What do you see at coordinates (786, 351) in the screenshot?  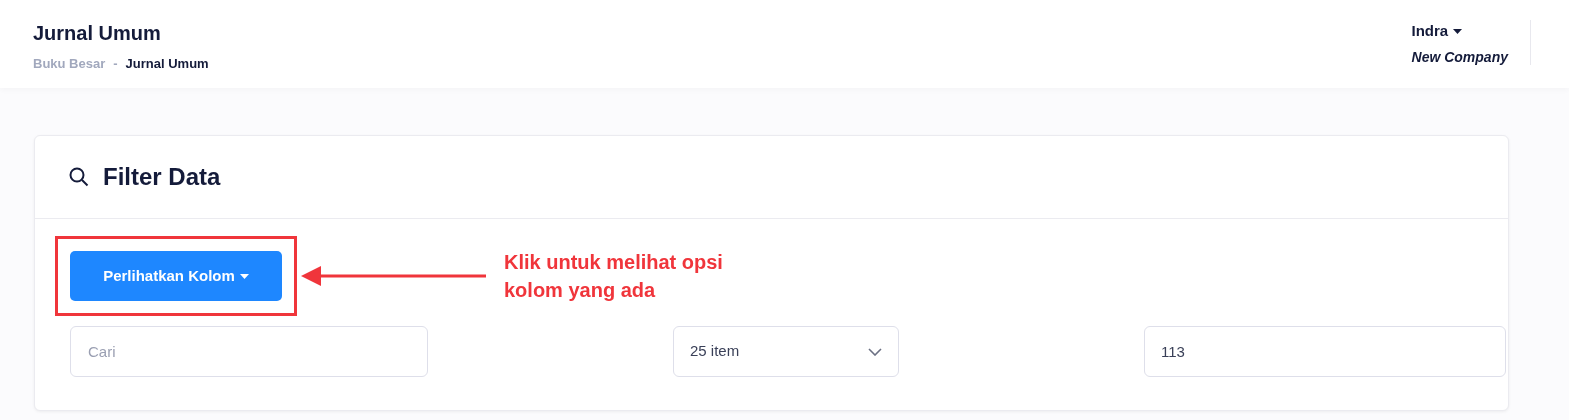 I see `page-size-select: 25 item` at bounding box center [786, 351].